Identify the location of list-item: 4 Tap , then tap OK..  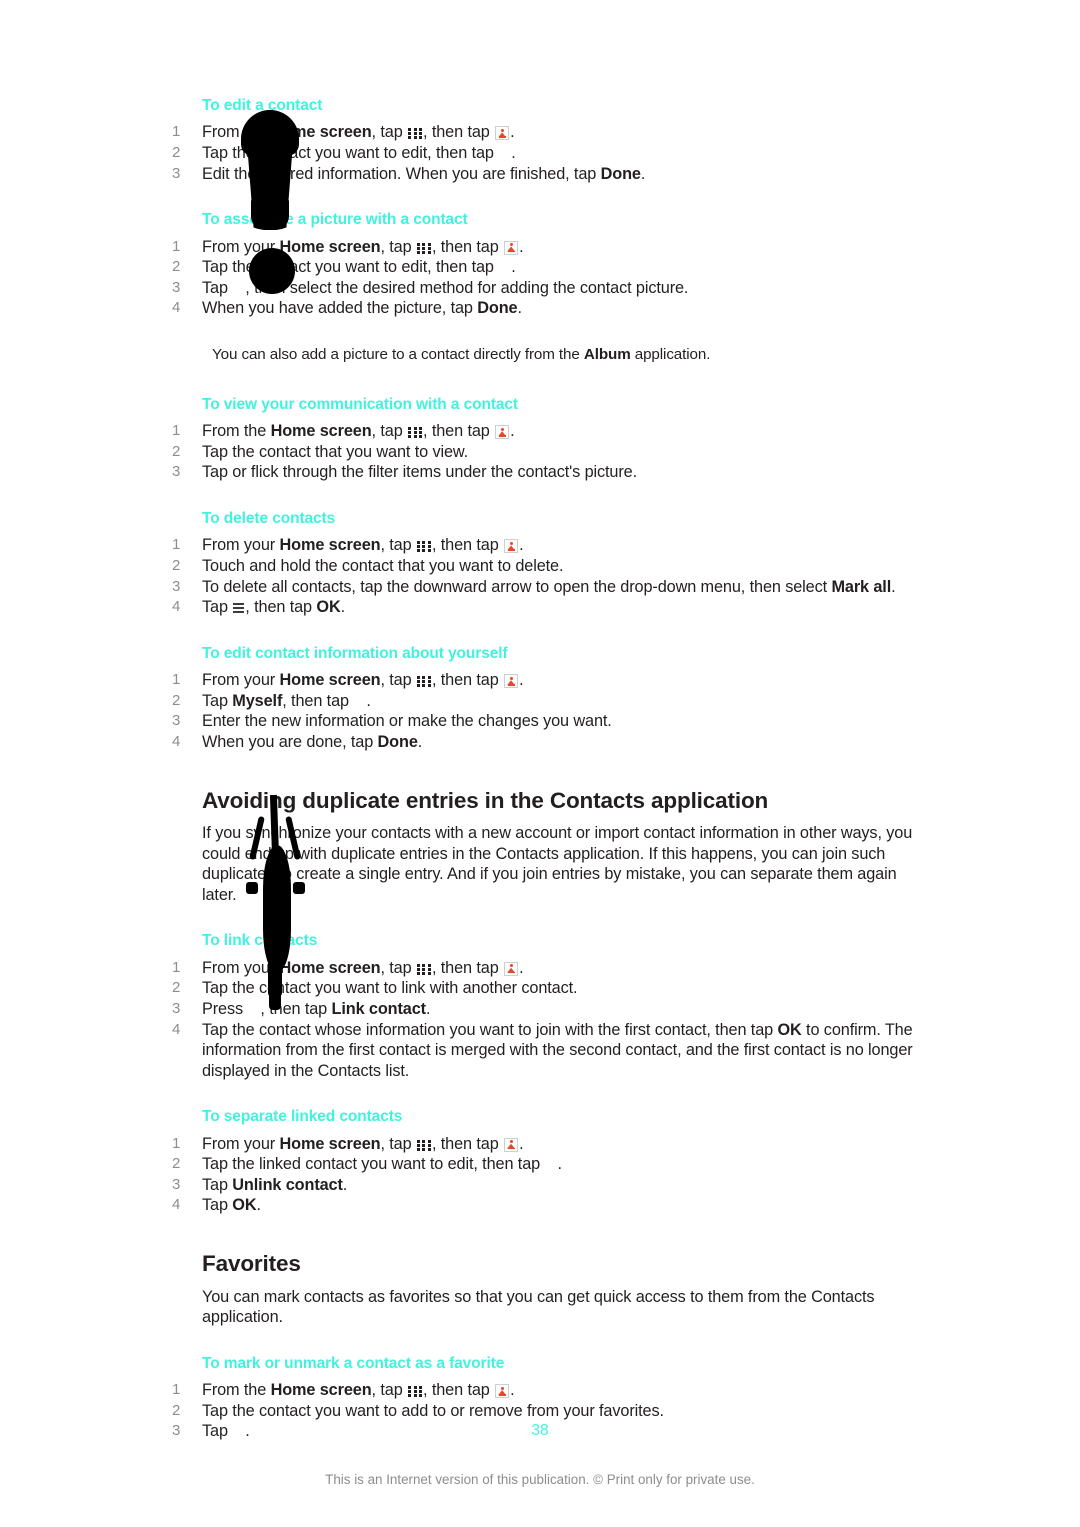
(552, 607).